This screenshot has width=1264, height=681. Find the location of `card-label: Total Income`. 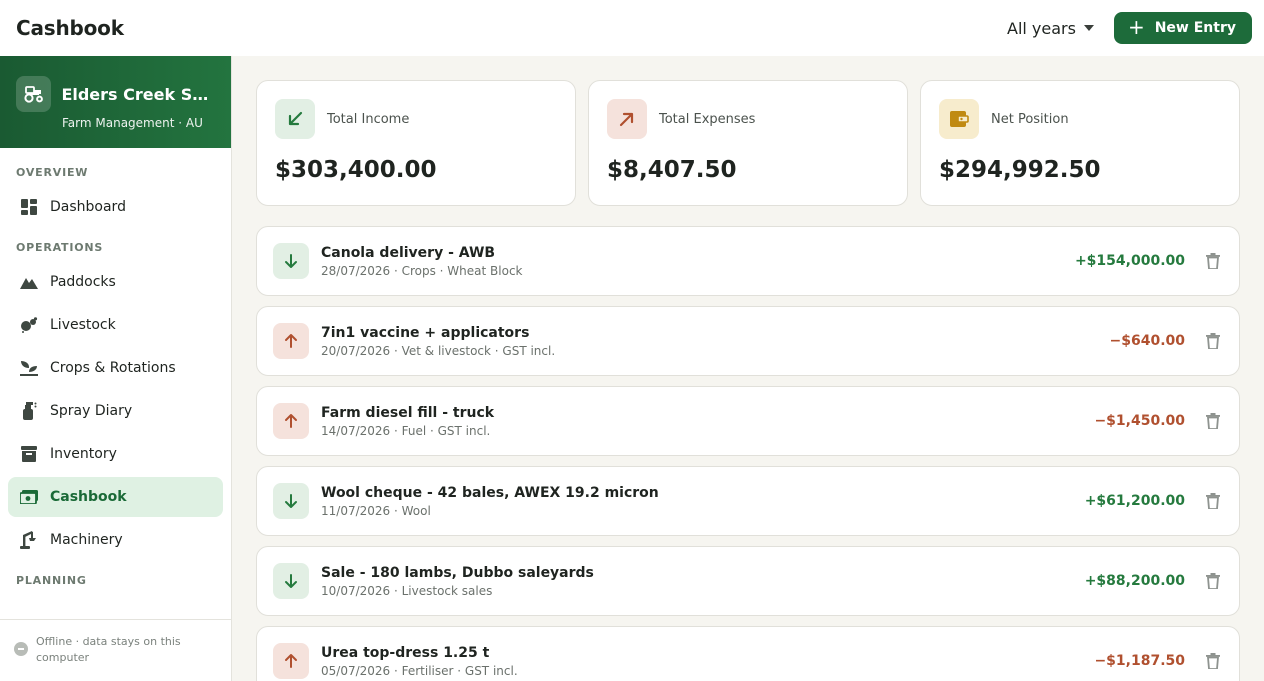

card-label: Total Income is located at coordinates (368, 119).